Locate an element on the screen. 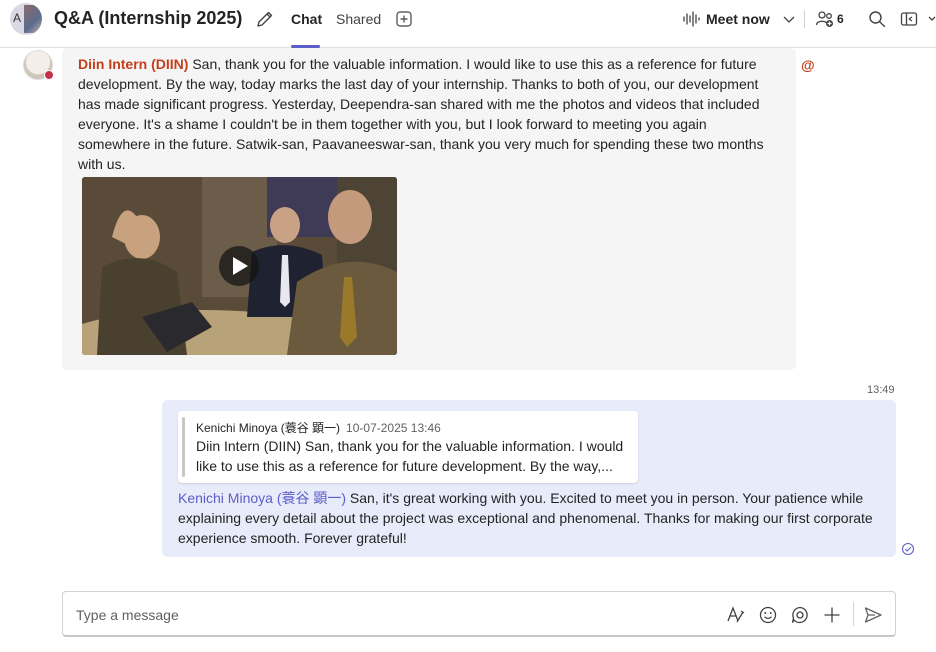  group-avatar: A is located at coordinates (26, 19).